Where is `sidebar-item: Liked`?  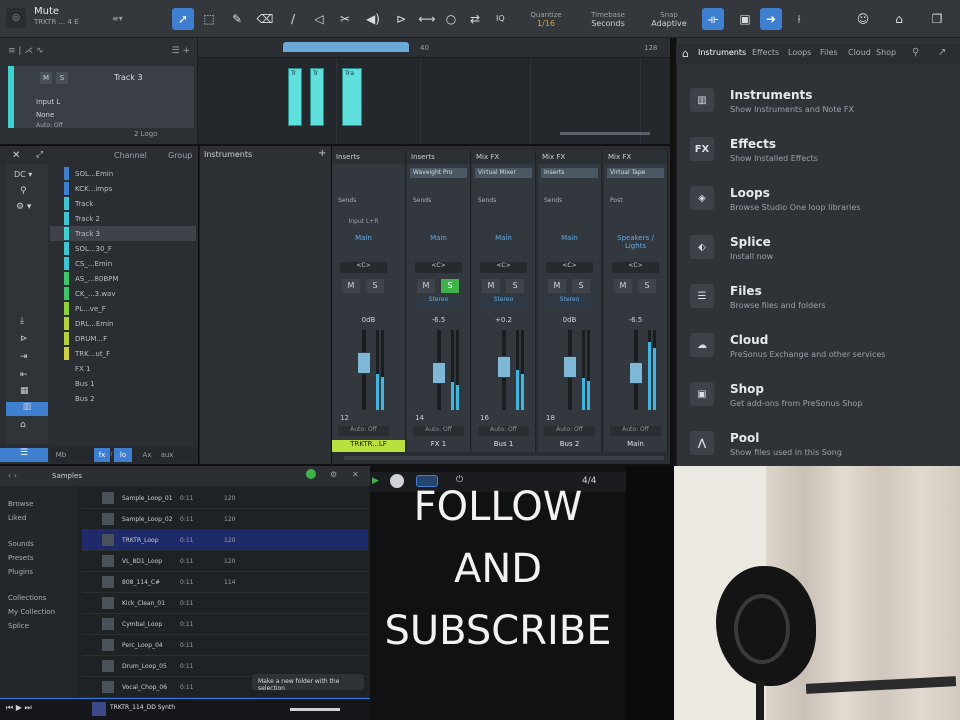 sidebar-item: Liked is located at coordinates (17, 518).